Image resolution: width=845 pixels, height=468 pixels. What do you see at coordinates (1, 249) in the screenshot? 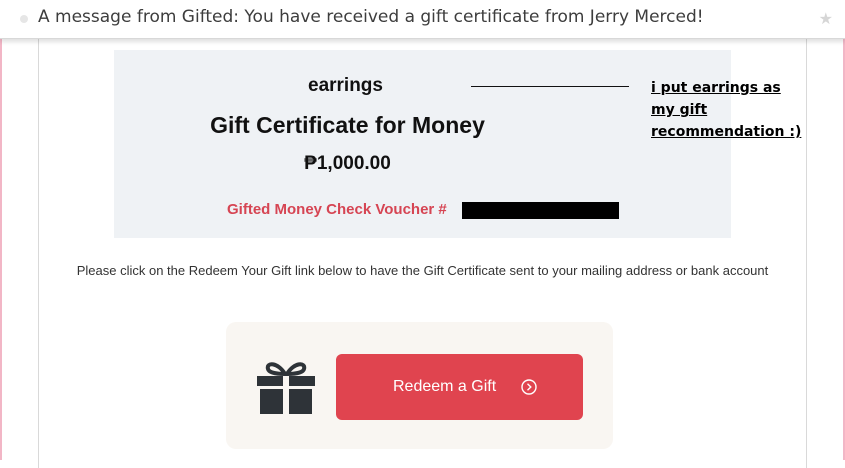
I see `page-edge-left` at bounding box center [1, 249].